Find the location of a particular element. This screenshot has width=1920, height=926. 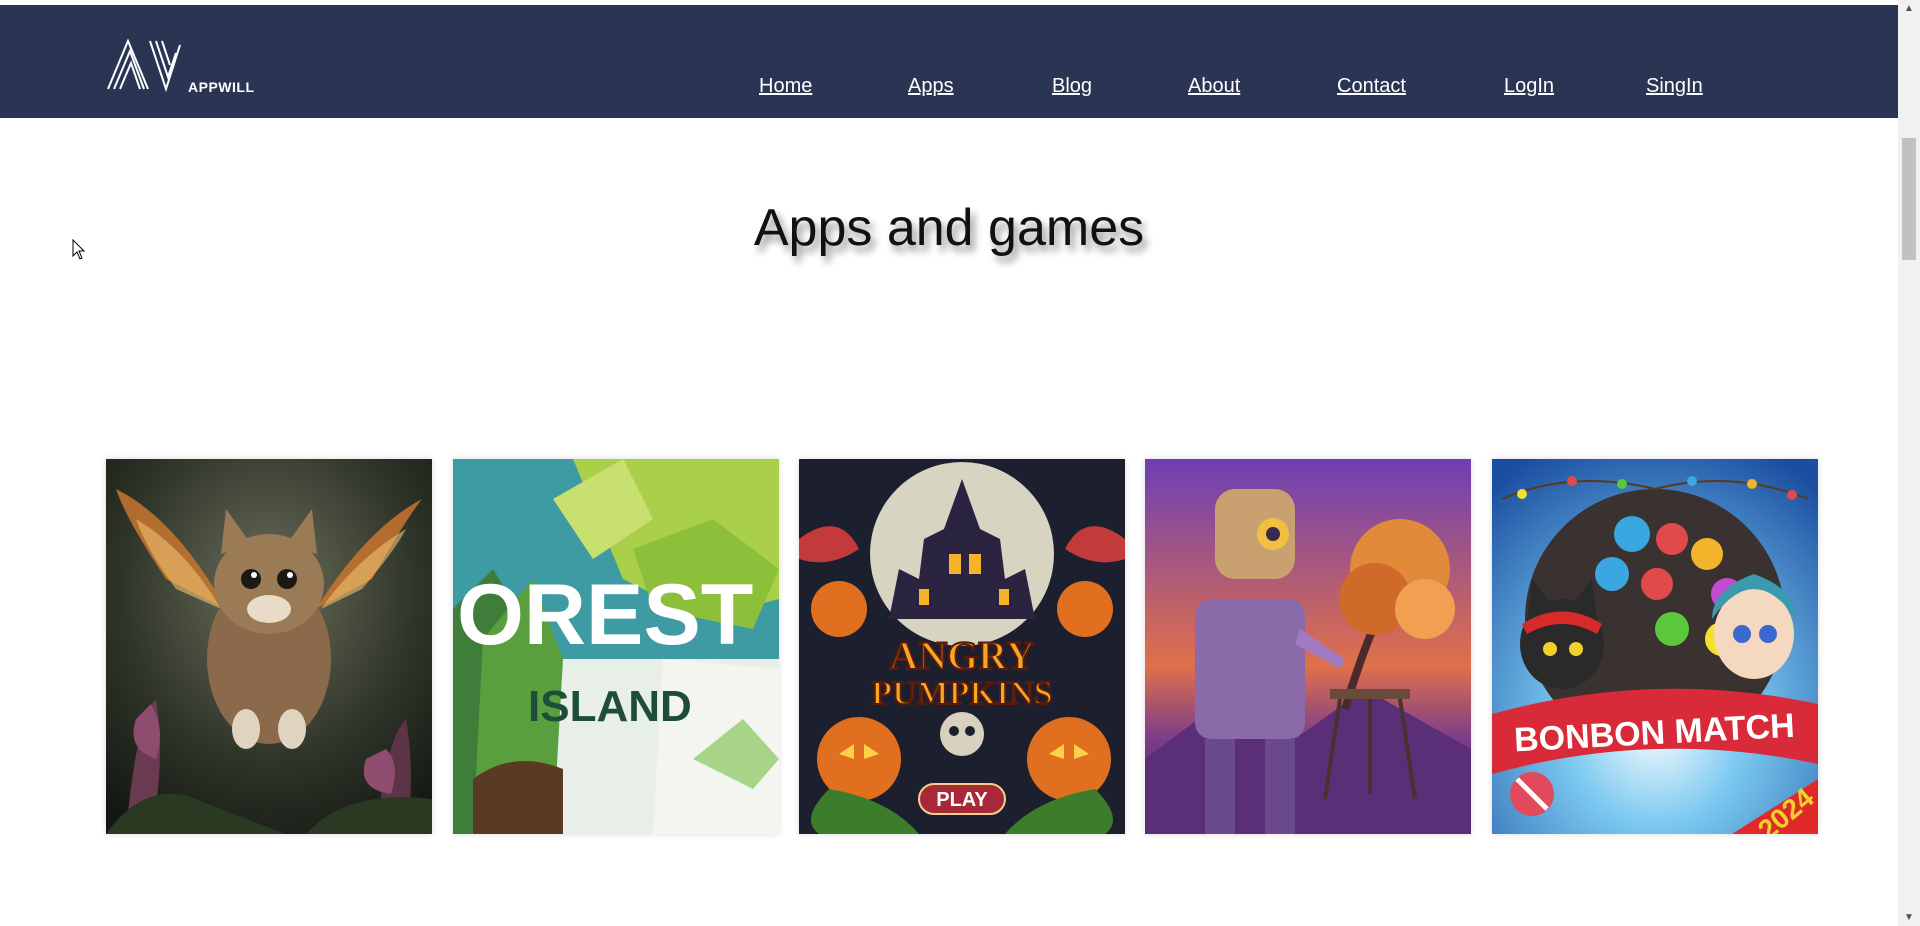

forest-island-image: OREST ISLAND is located at coordinates (616, 646).